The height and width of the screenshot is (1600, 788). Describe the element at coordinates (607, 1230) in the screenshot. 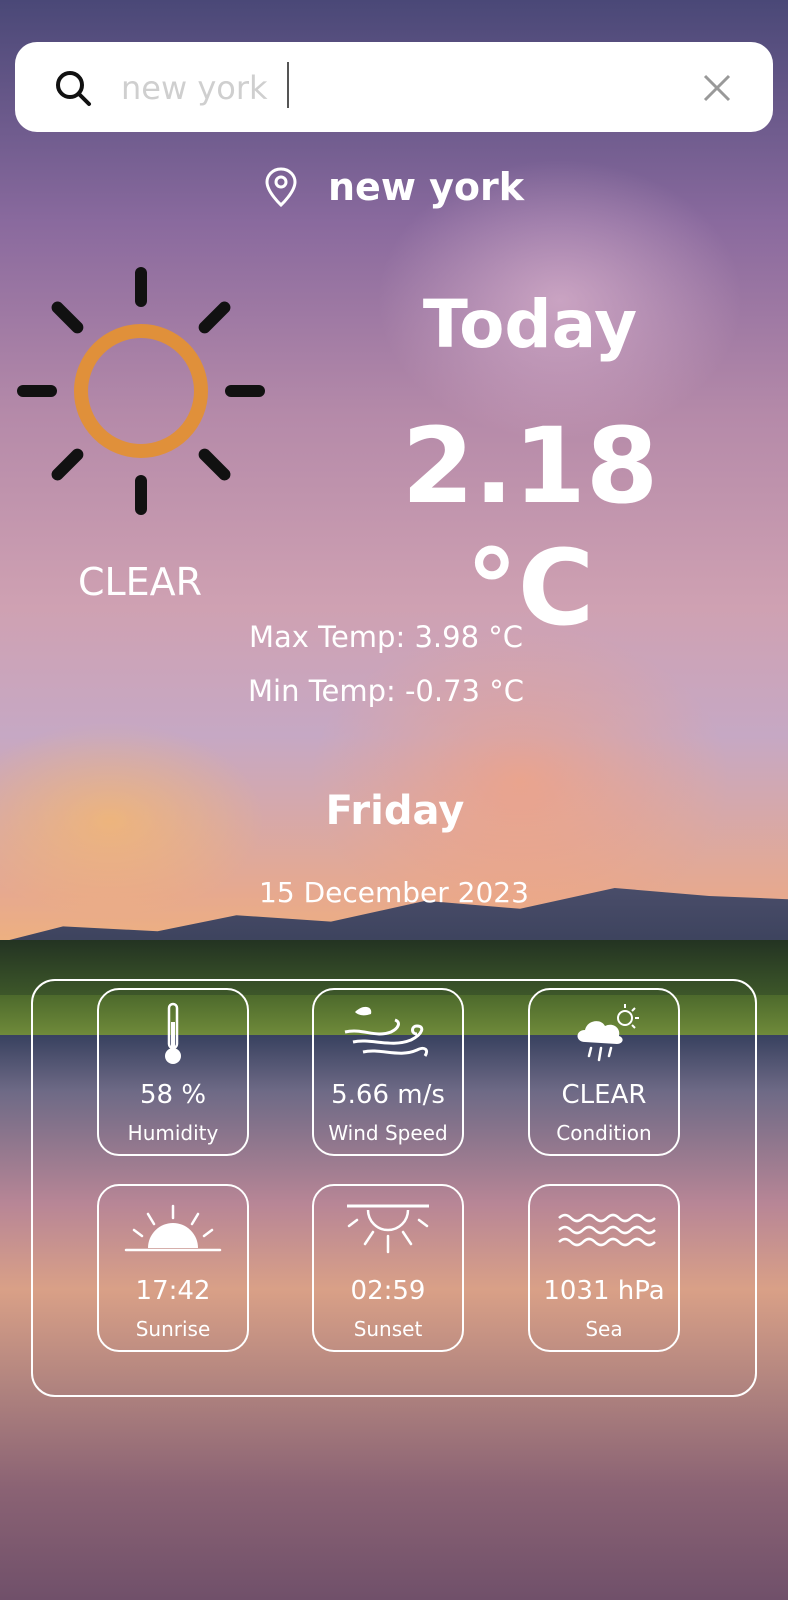

I see `sea-waves-icon` at that location.